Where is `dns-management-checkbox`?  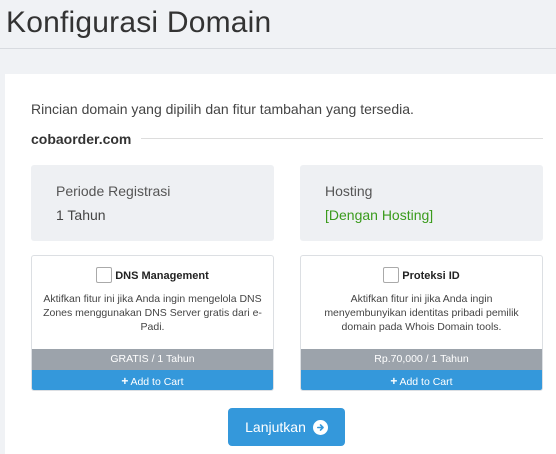
dns-management-checkbox is located at coordinates (104, 275).